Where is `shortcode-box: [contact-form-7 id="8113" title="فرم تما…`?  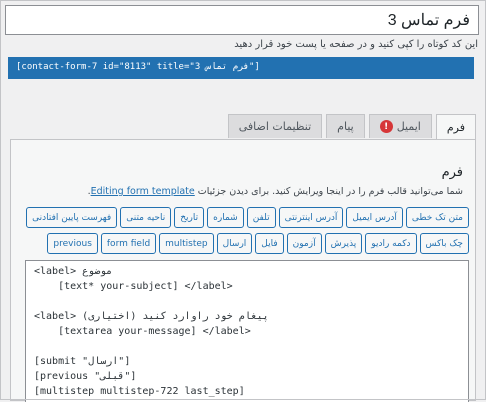
shortcode-box: [contact-form-7 id="8113" title="فرم تما… is located at coordinates (241, 68).